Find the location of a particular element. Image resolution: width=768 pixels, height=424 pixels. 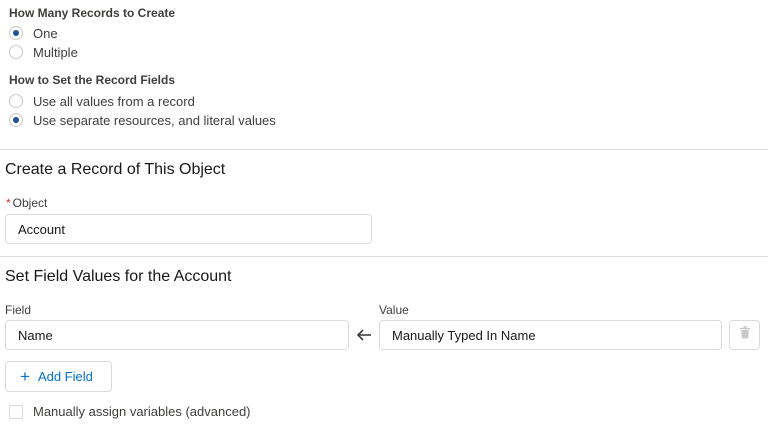

radio-option-one: One is located at coordinates (33, 33).